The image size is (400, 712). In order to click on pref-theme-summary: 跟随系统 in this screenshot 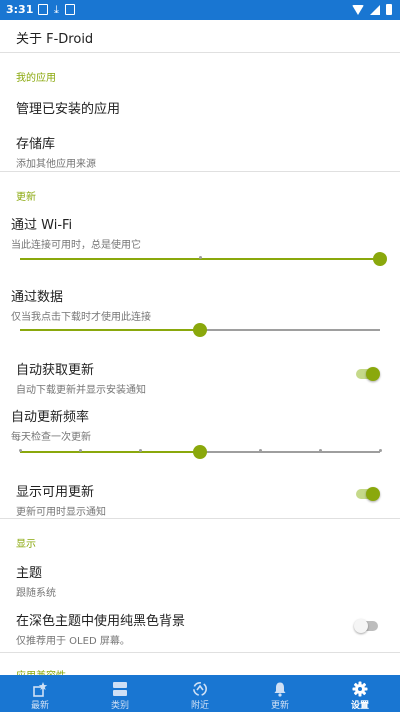, I will do `click(36, 593)`.